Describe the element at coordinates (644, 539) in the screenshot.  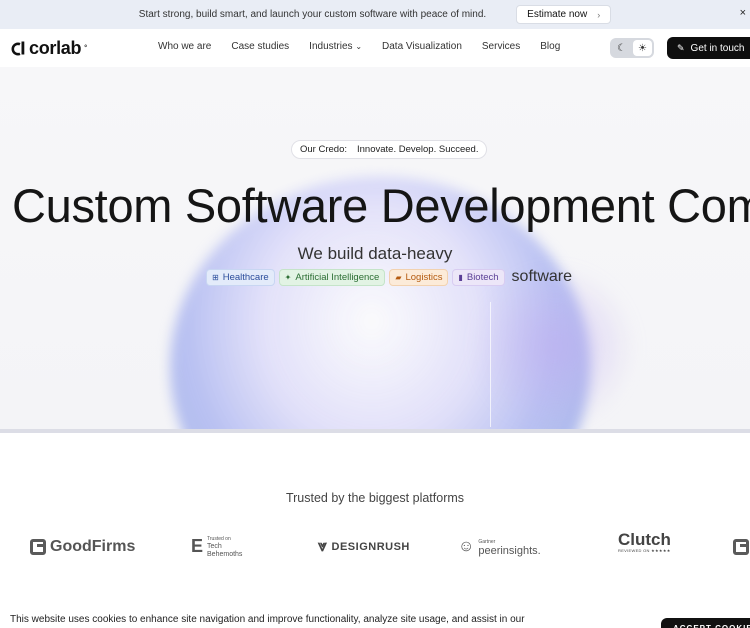
I see `clutch-name: Clutch` at that location.